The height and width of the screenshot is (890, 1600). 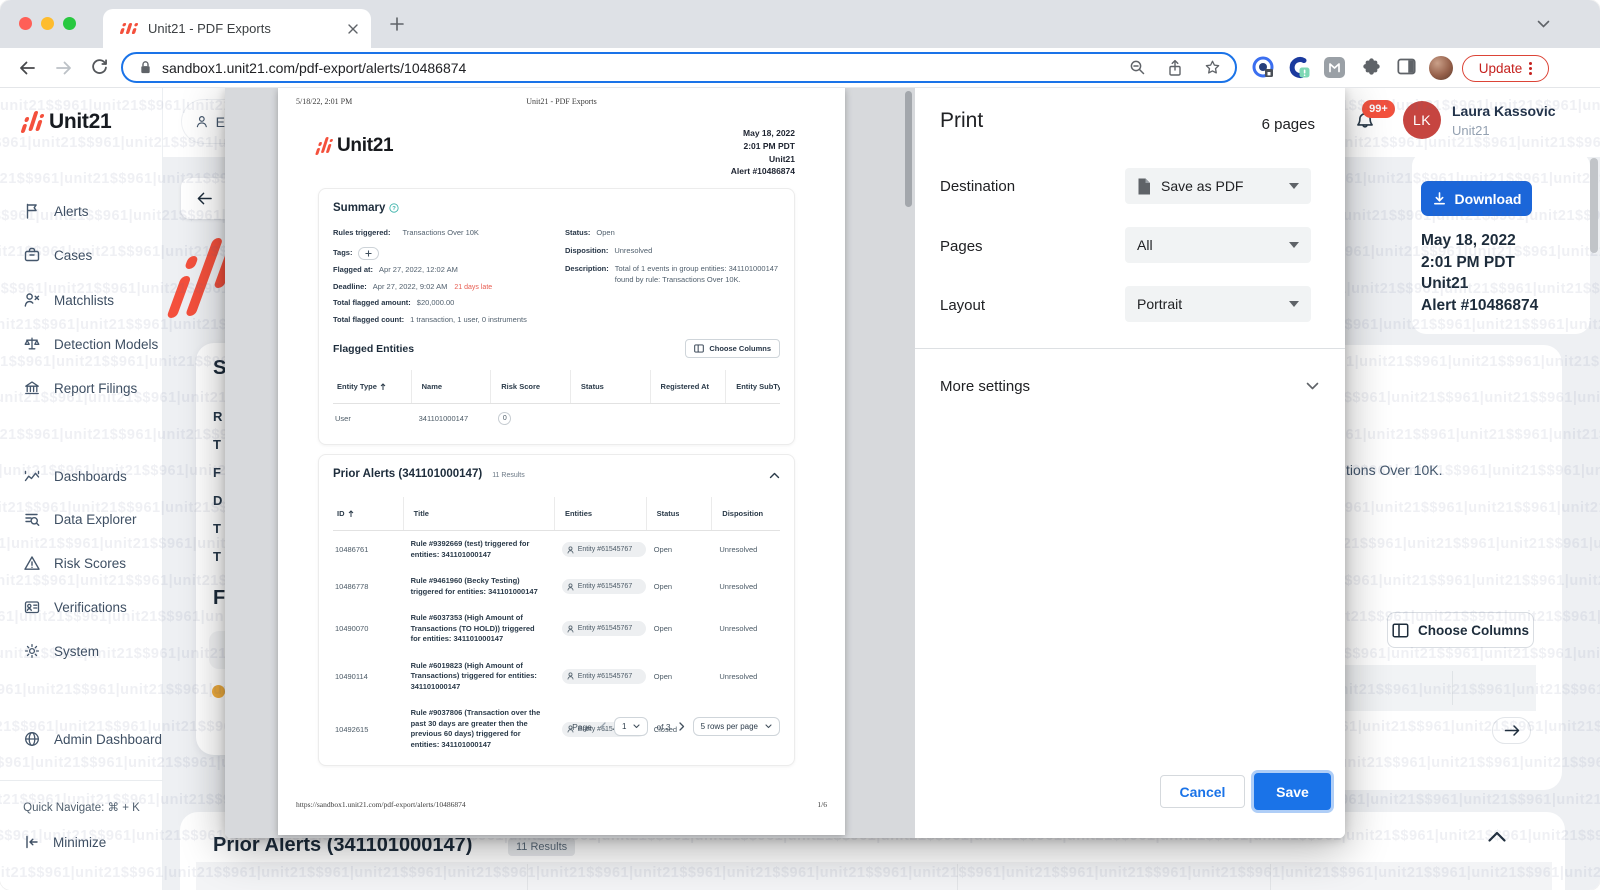 What do you see at coordinates (738, 676) in the screenshot?
I see `disposition-cell: Unresolved` at bounding box center [738, 676].